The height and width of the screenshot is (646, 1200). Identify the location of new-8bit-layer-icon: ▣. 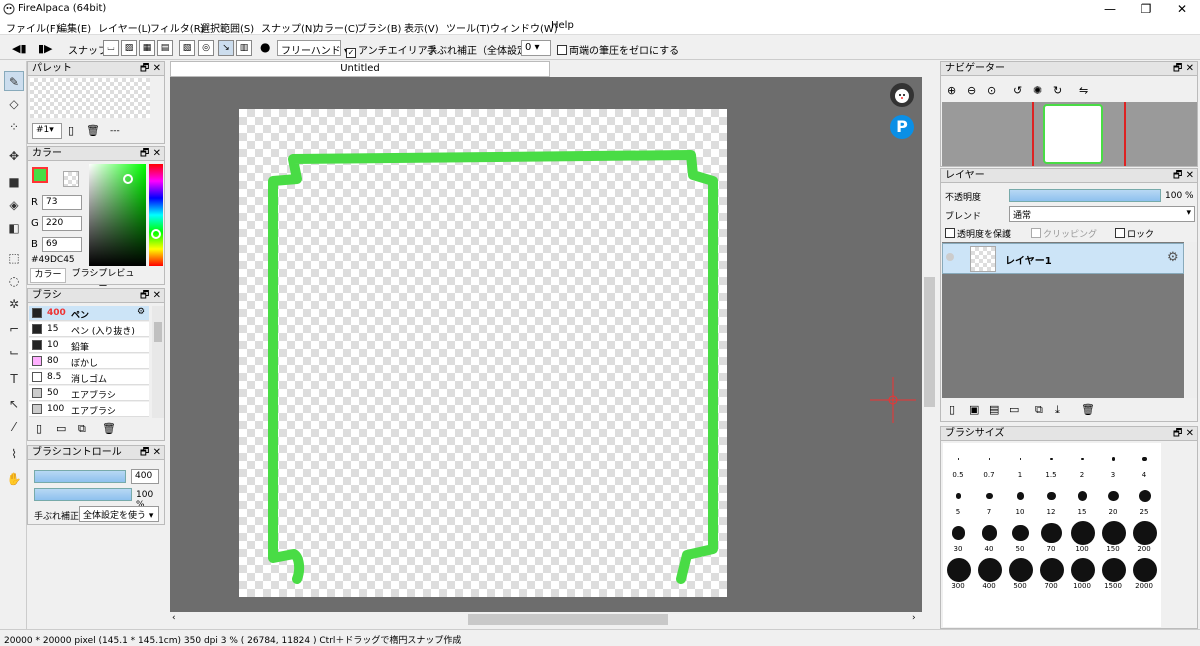
(974, 409).